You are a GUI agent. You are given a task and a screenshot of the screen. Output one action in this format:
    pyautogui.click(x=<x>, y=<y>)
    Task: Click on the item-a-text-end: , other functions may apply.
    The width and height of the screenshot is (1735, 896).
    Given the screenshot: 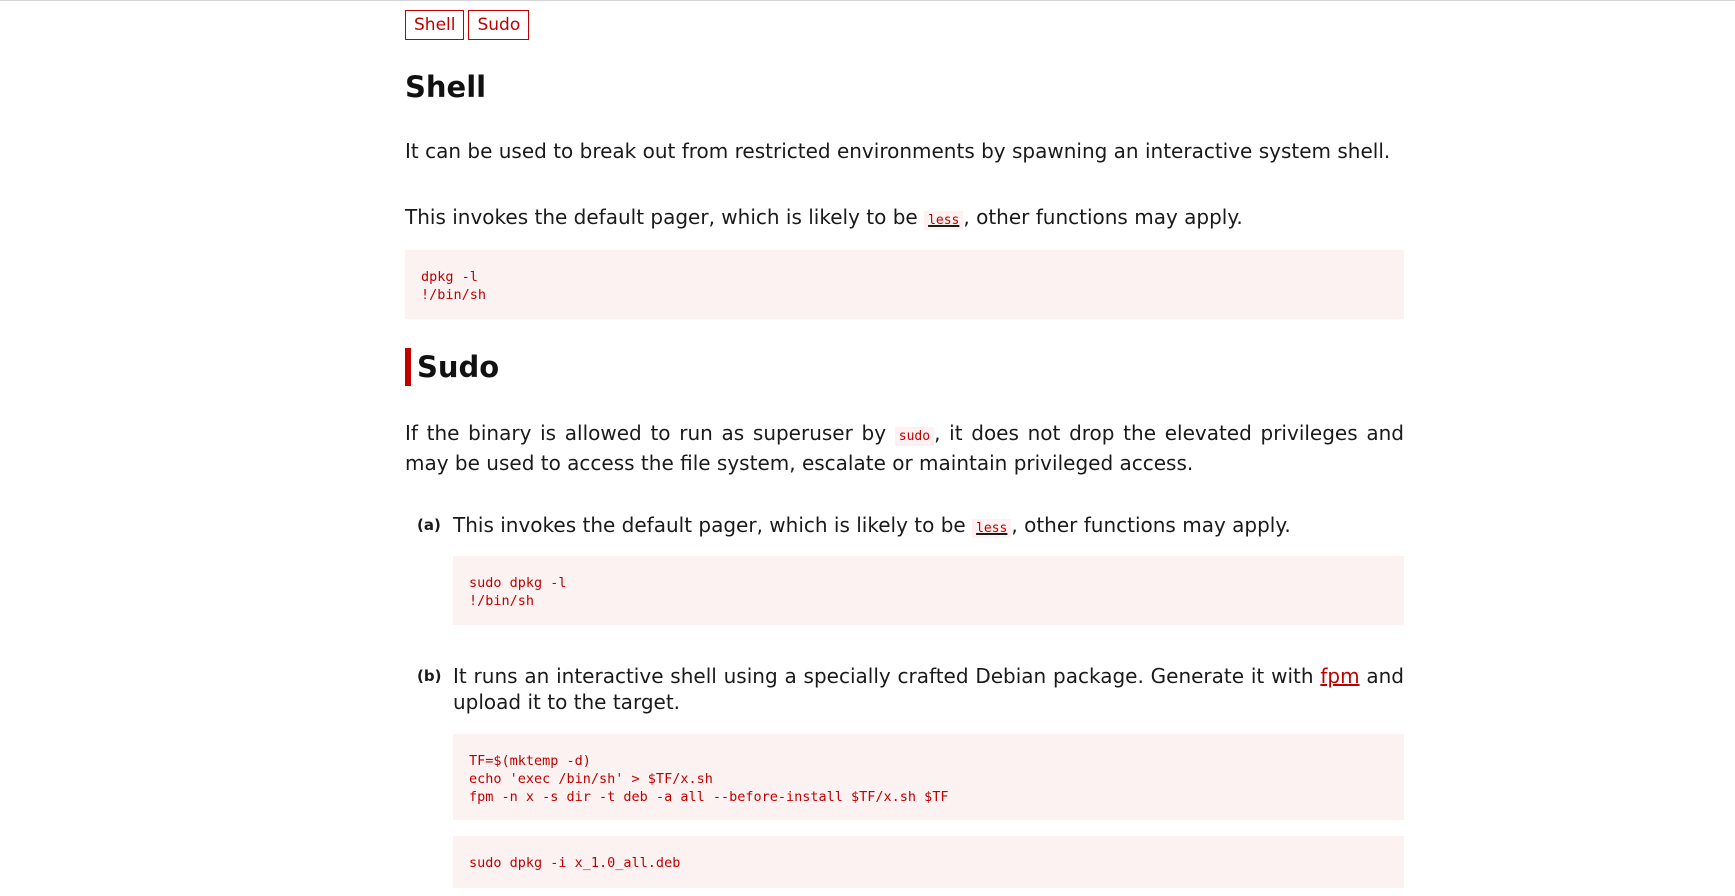 What is the action you would take?
    pyautogui.click(x=1151, y=525)
    